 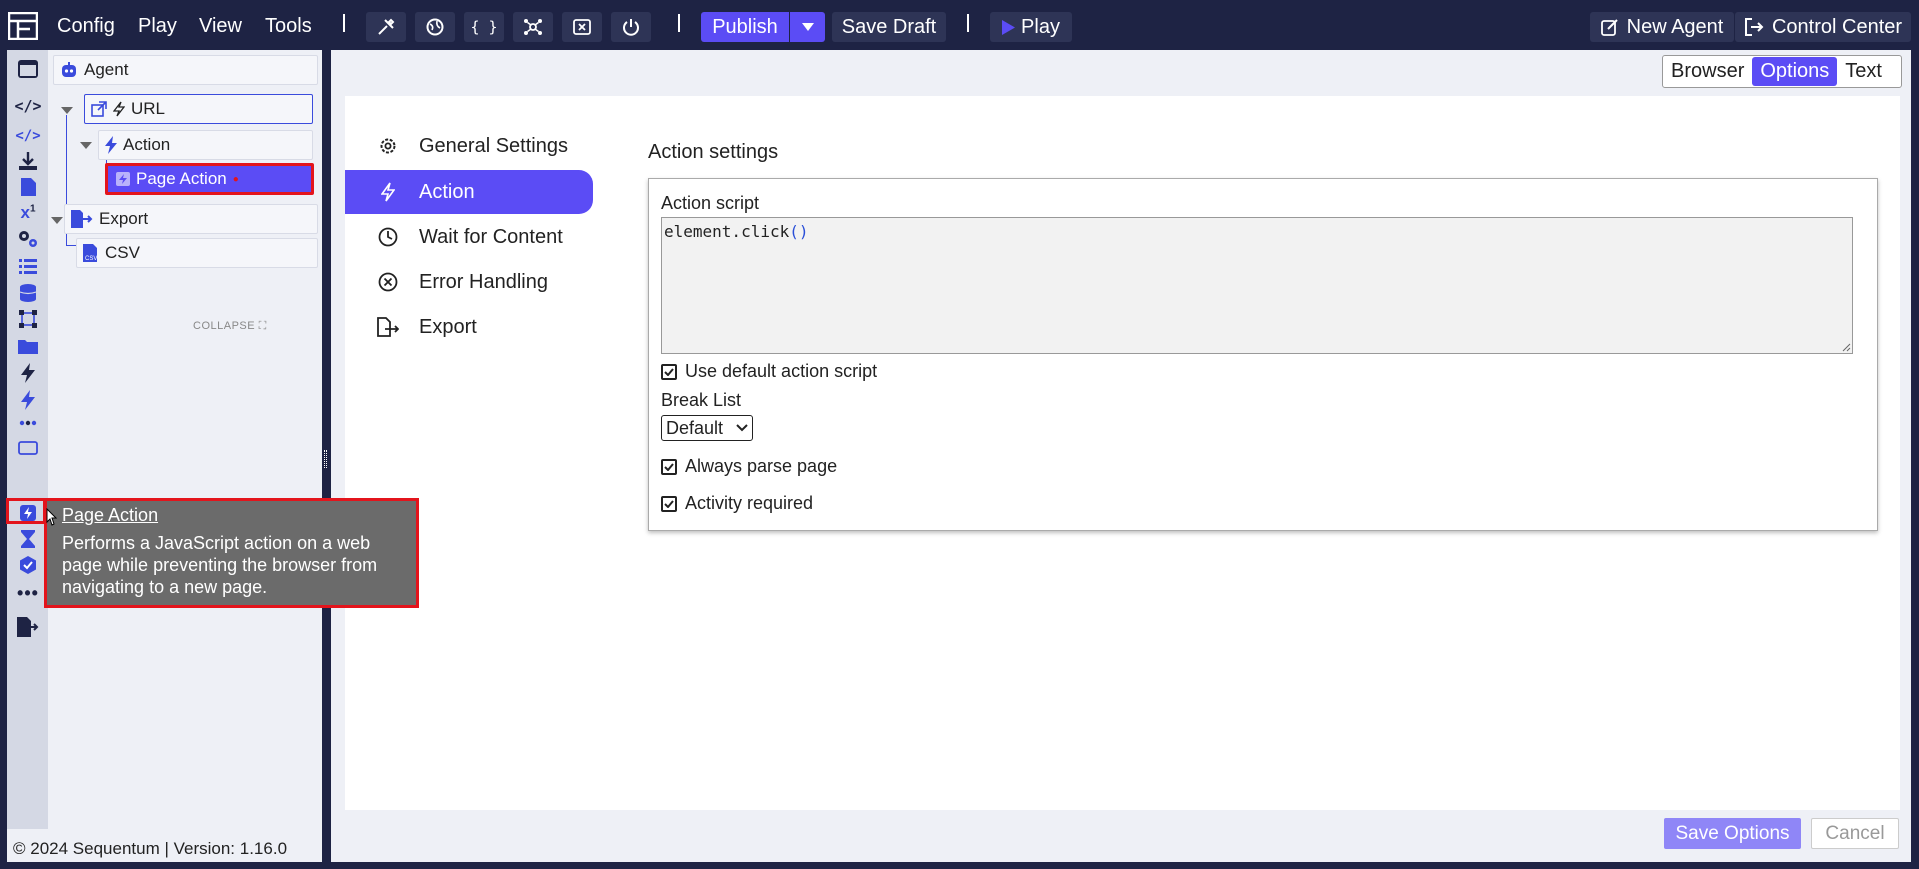 I want to click on tab-browser: Browser, so click(x=1707, y=71).